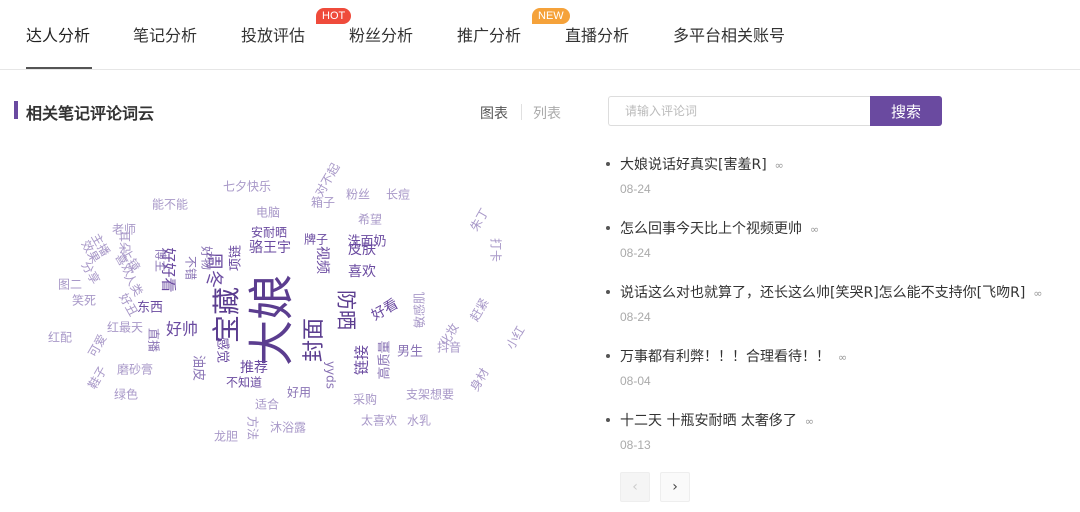 This screenshot has height=512, width=1080. I want to click on comment-text: 十二天 十瓶安耐晒 太奢侈了, so click(708, 421).